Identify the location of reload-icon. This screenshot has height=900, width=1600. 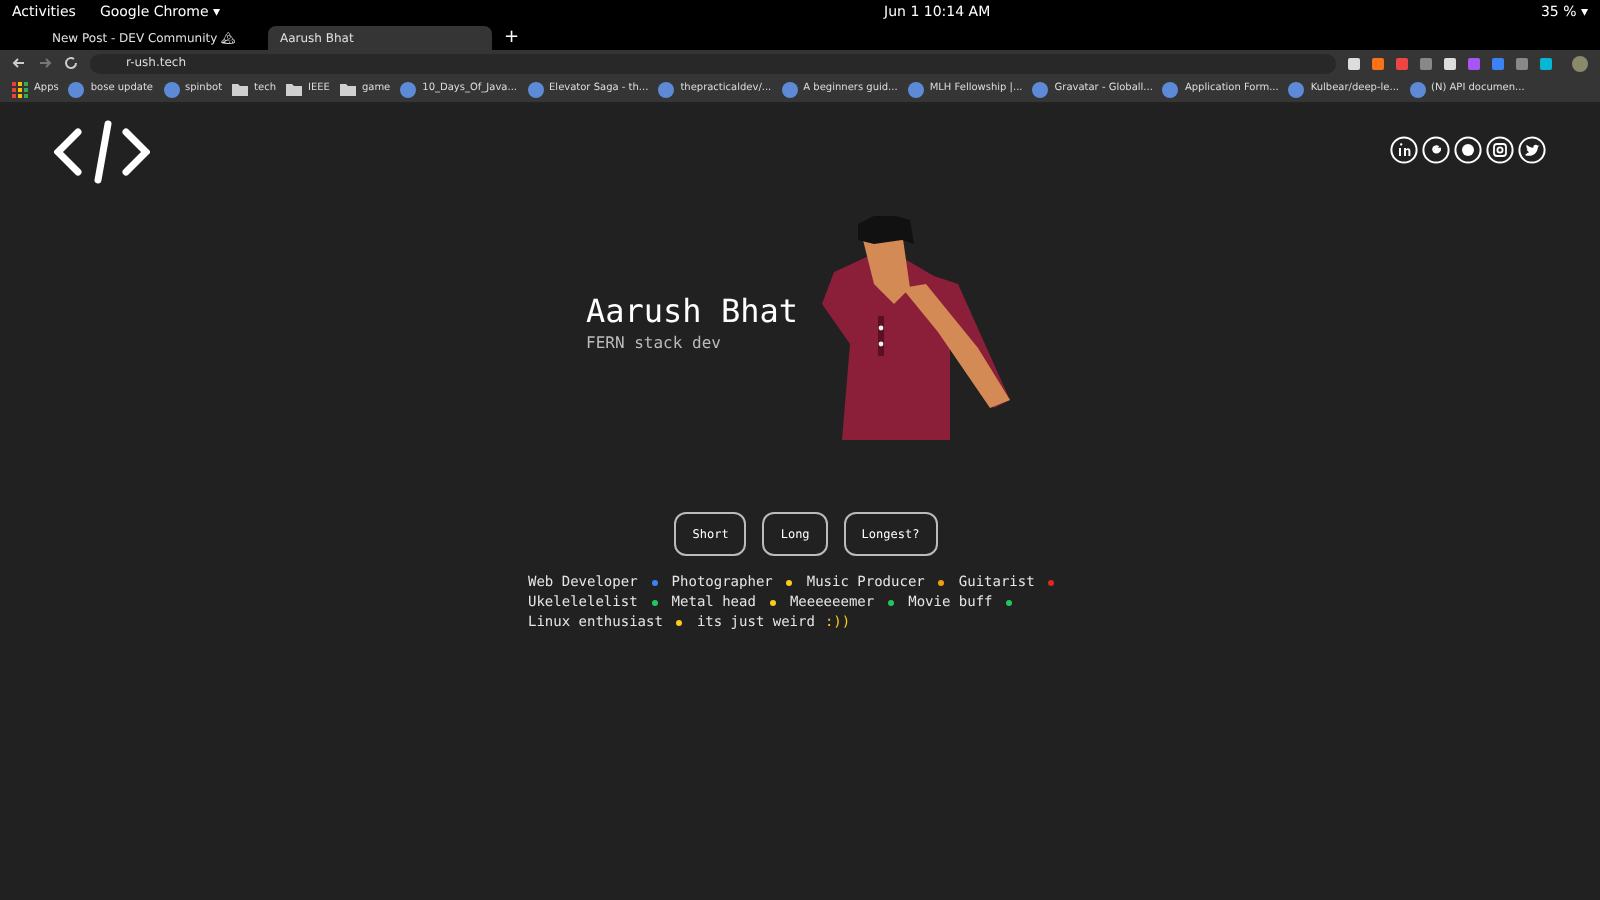
(71, 63).